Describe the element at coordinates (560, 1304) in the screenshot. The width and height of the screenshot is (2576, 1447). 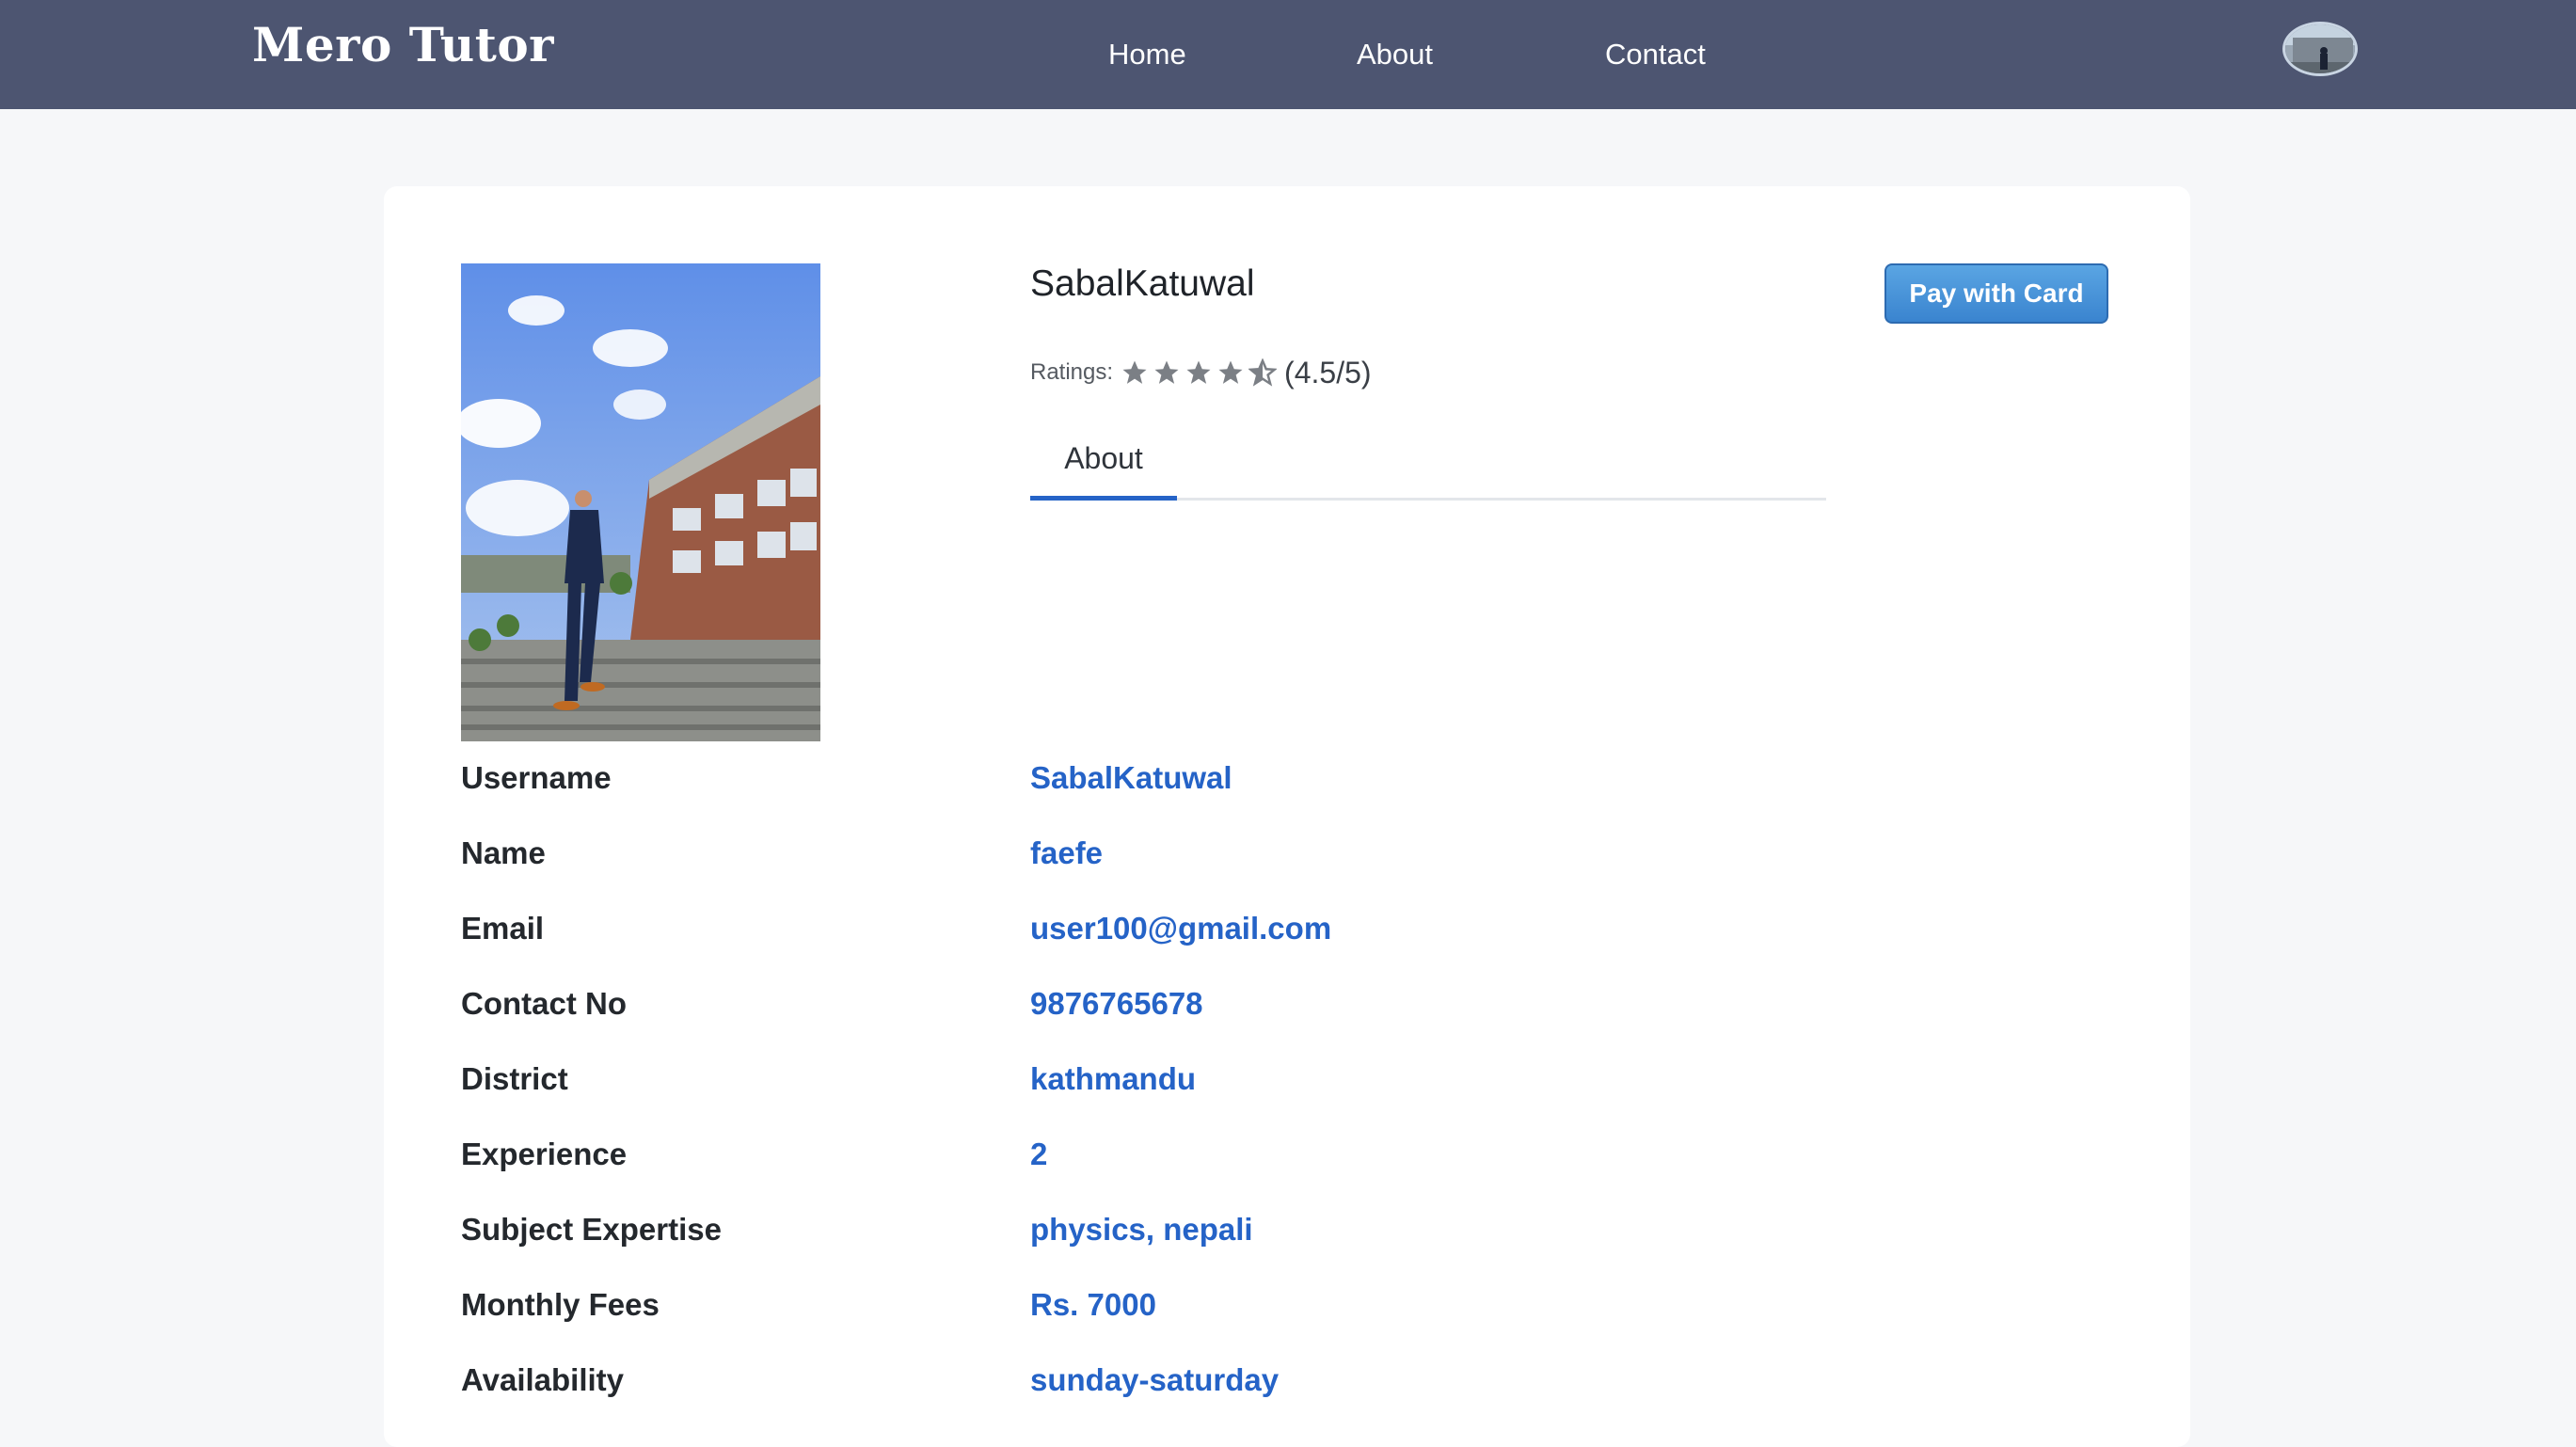
I see `detail-label: Monthly Fees` at that location.